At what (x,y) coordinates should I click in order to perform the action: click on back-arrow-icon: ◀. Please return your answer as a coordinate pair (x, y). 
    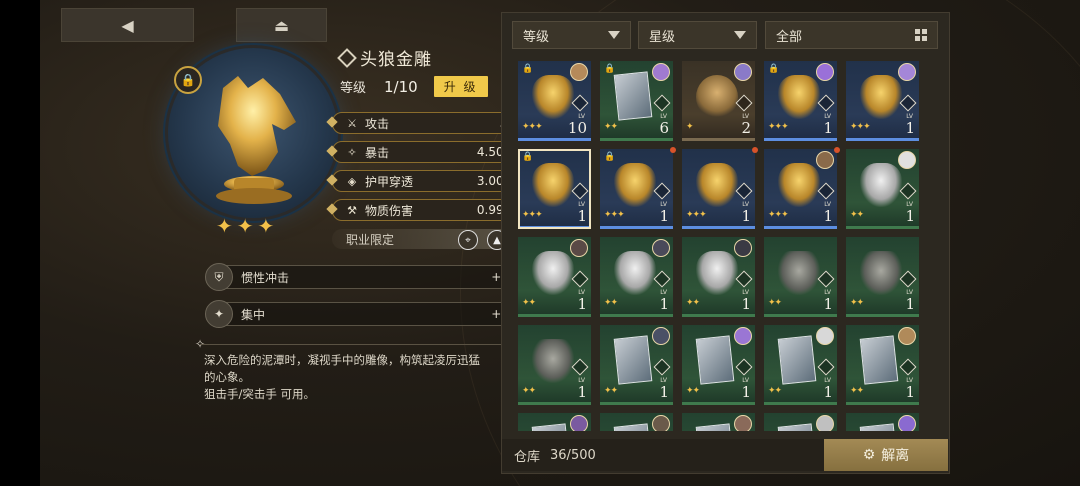
    Looking at the image, I should click on (127, 25).